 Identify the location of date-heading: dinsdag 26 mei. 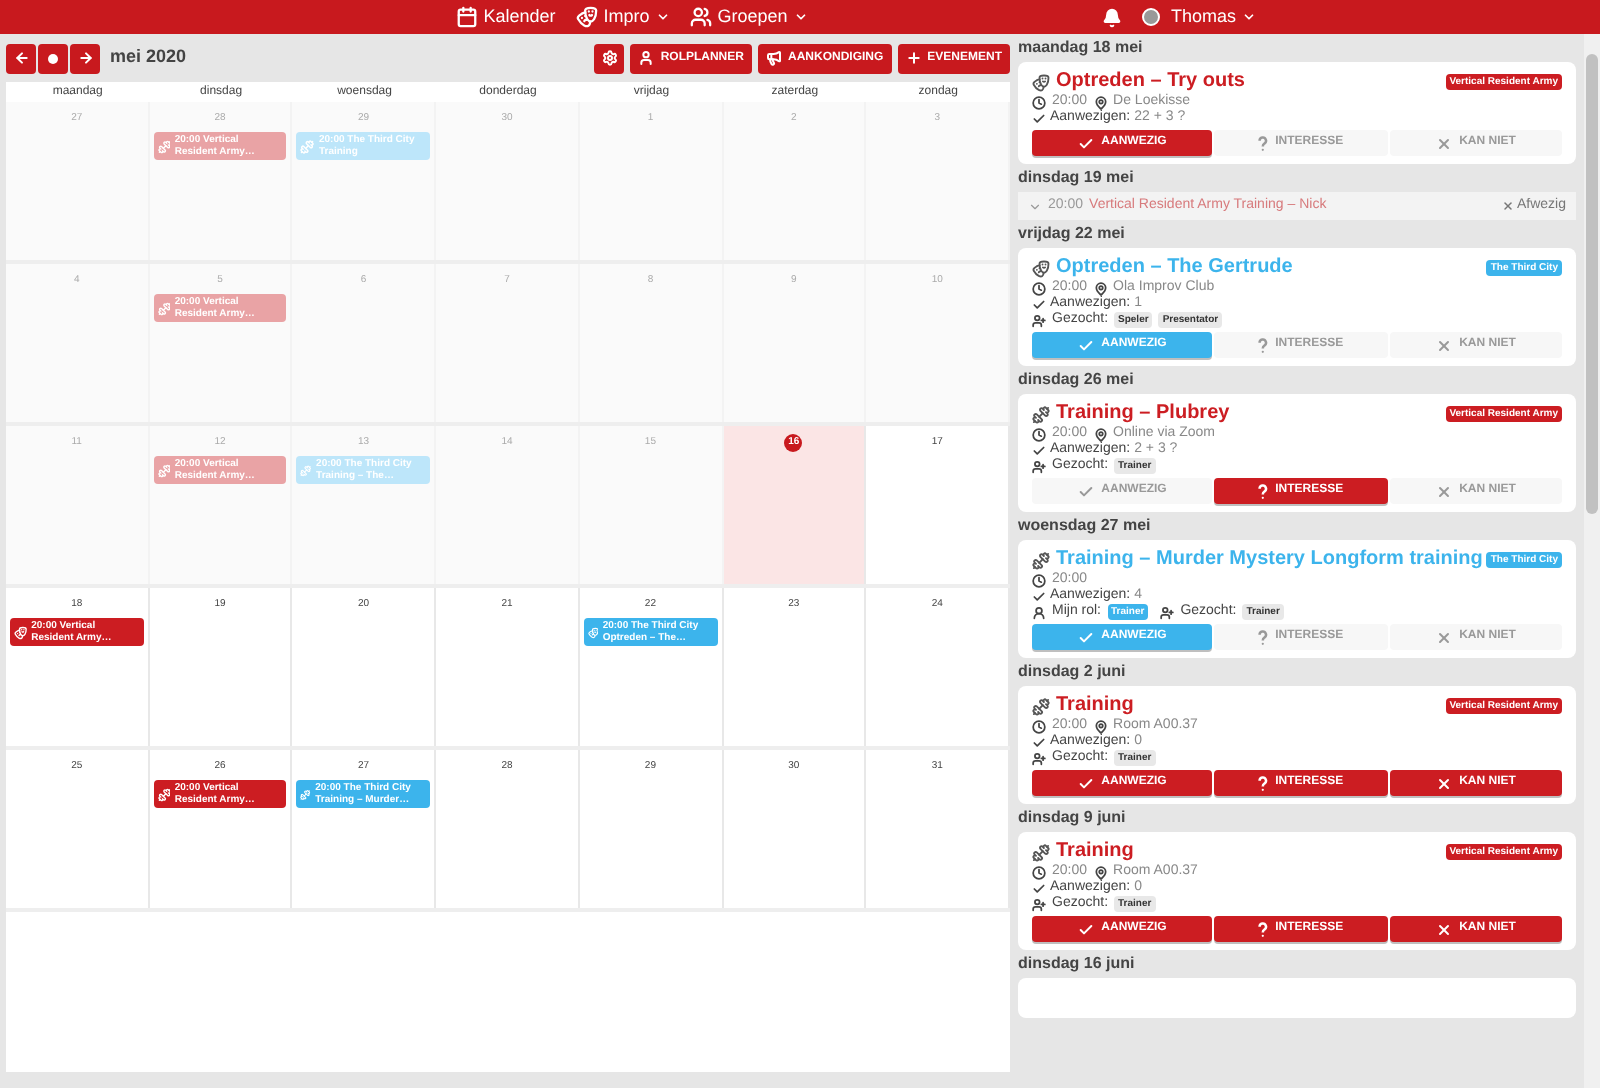
(1077, 380).